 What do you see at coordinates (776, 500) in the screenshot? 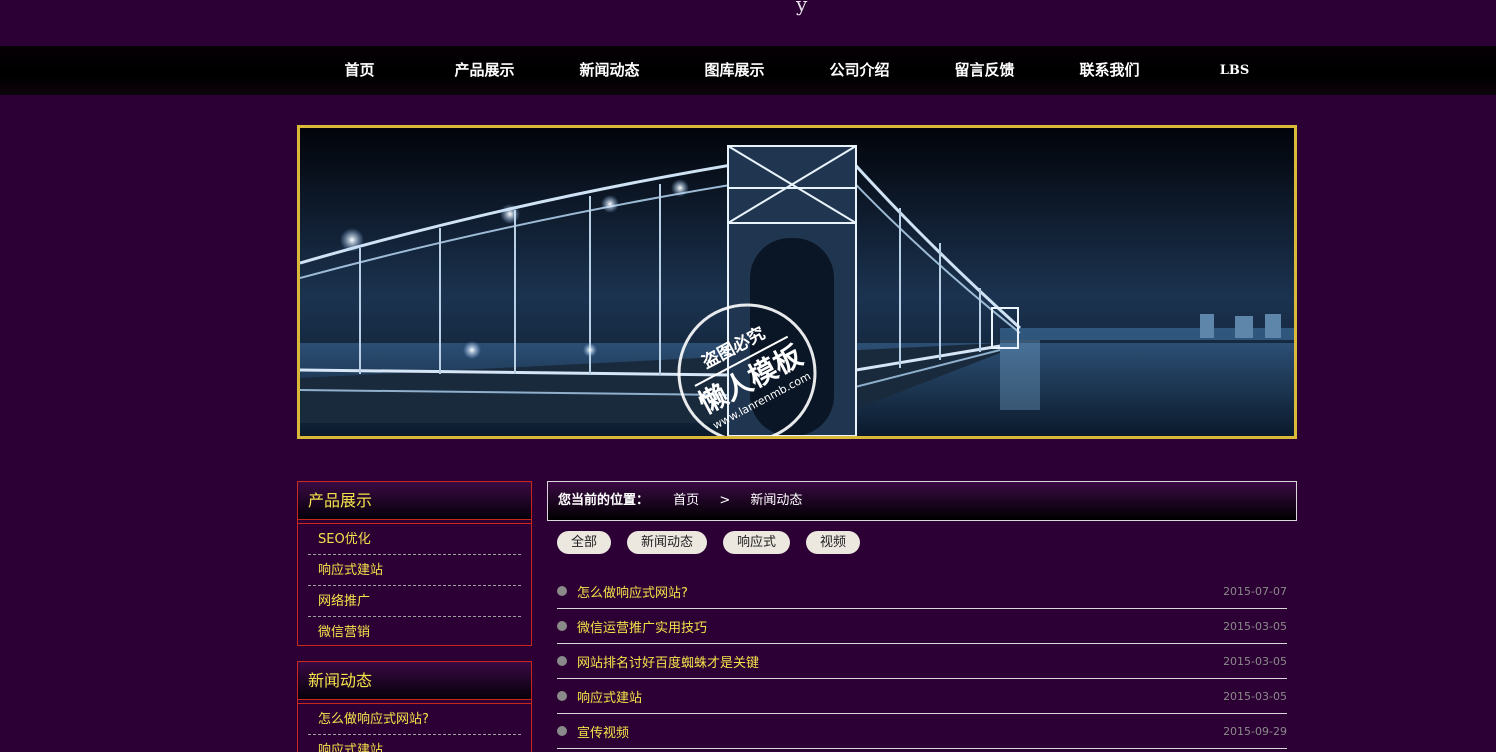
I see `breadcrumb-current: 新闻动态` at bounding box center [776, 500].